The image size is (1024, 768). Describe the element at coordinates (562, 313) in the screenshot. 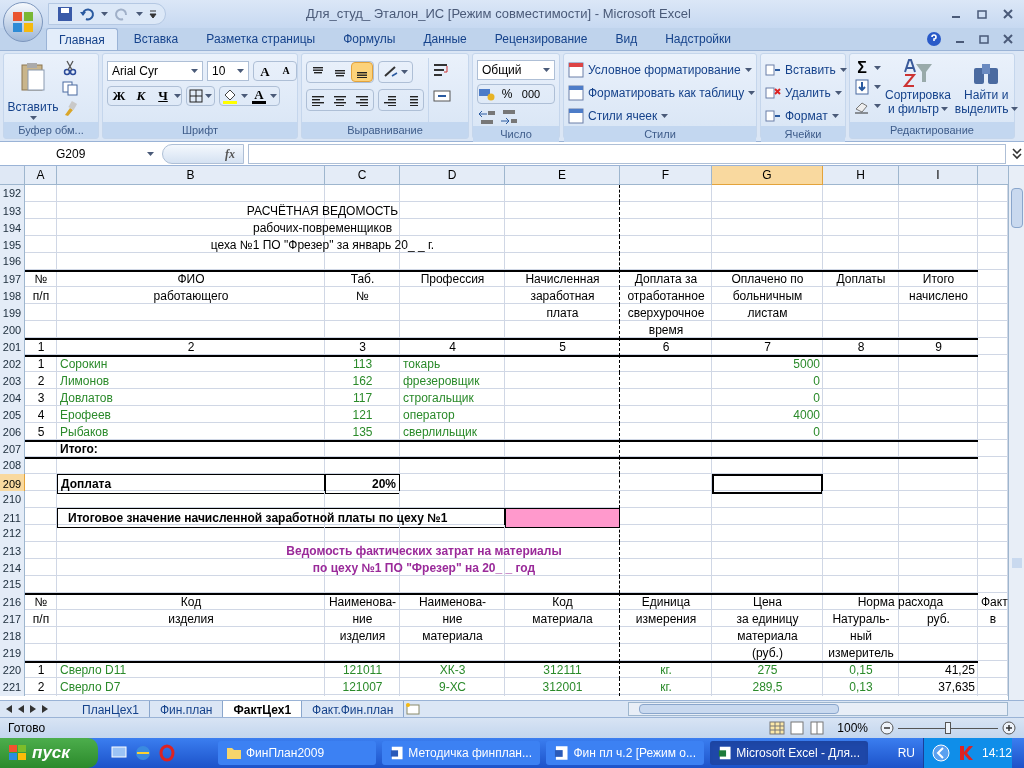

I see `table-cell: плата` at that location.